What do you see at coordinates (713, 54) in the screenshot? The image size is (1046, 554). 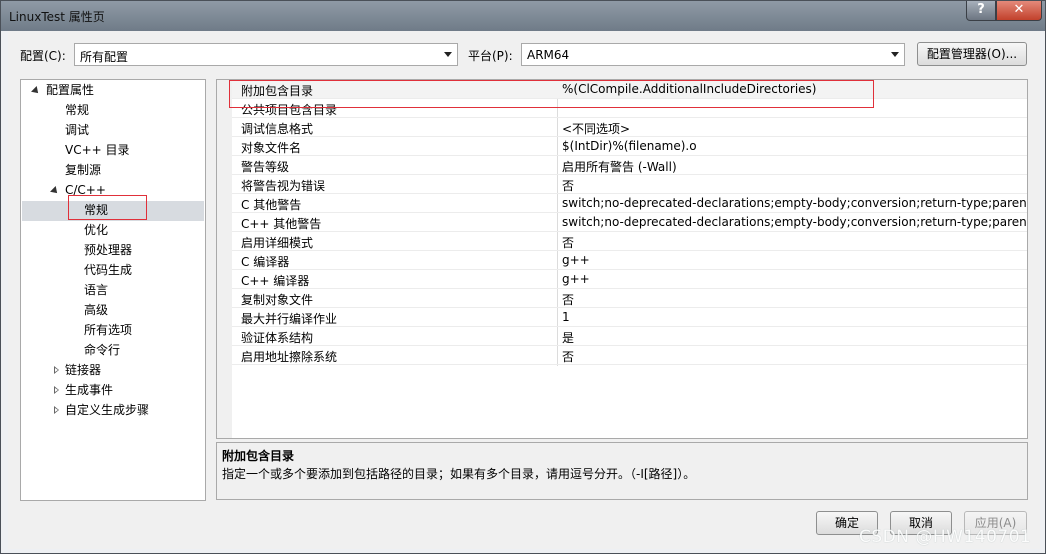 I see `platform-select: ARM64` at bounding box center [713, 54].